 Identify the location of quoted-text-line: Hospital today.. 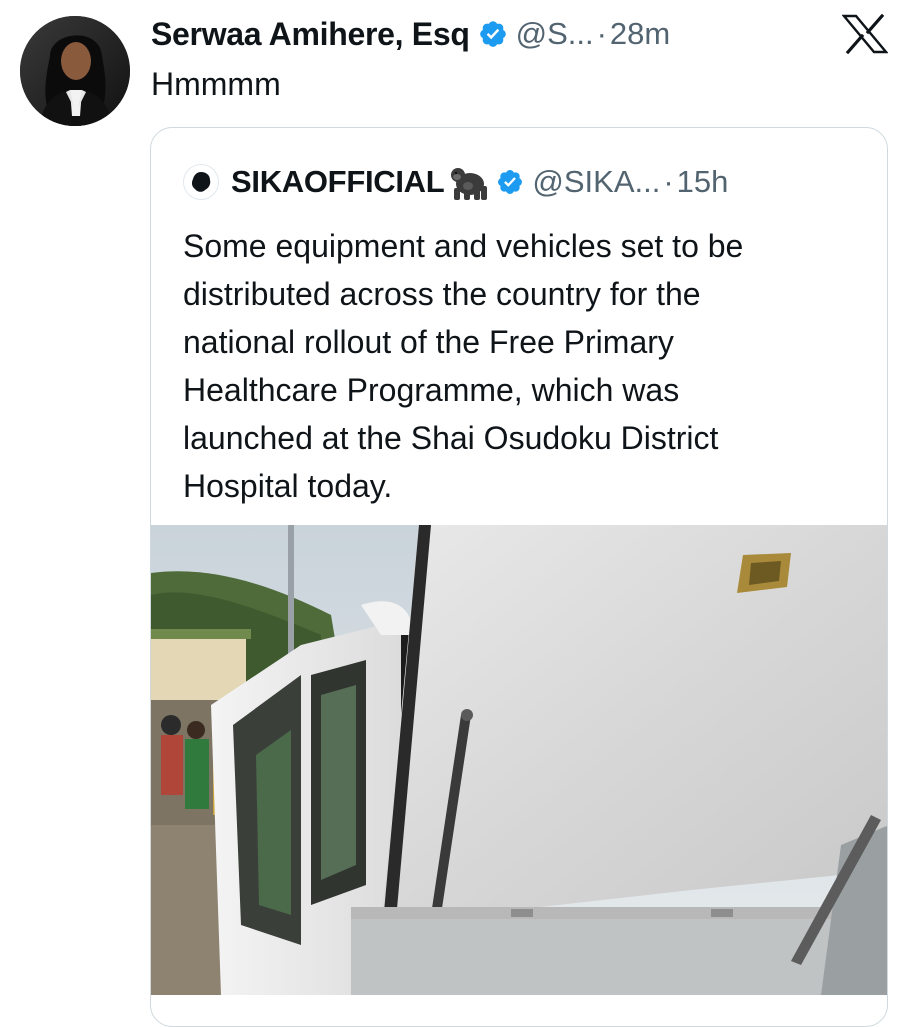
(288, 486).